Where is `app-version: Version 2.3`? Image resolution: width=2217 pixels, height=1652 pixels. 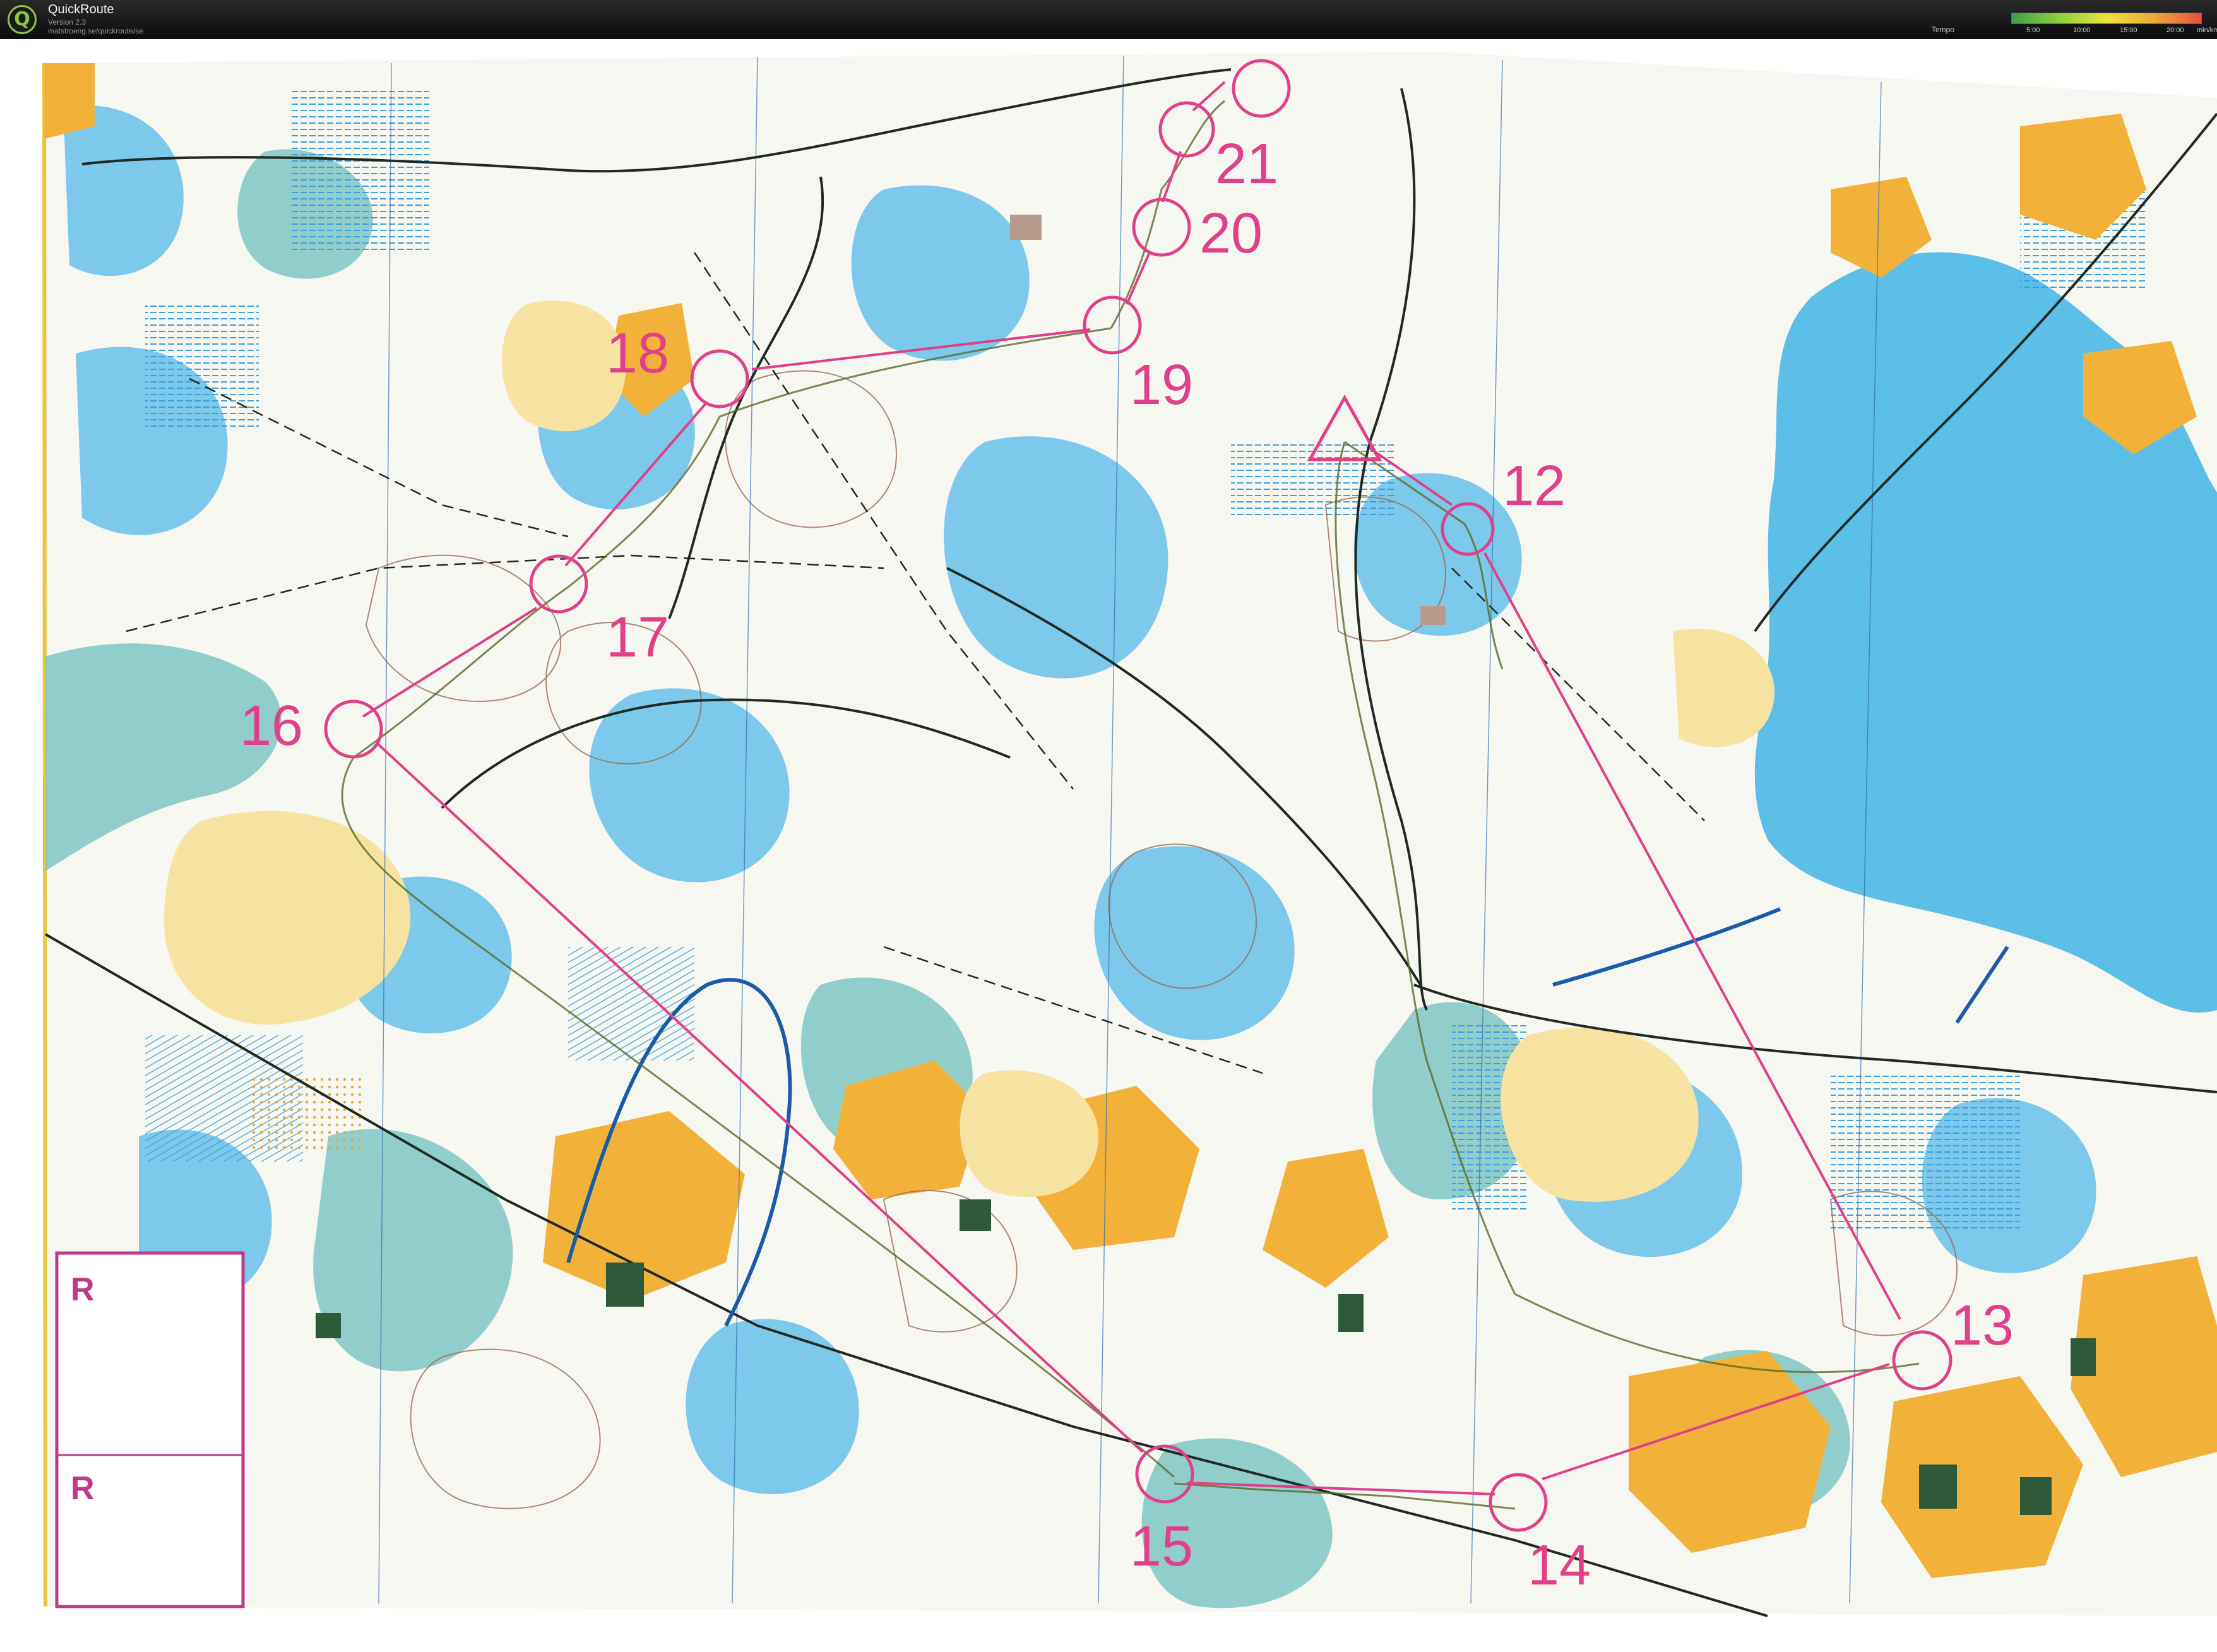
app-version: Version 2.3 is located at coordinates (67, 23).